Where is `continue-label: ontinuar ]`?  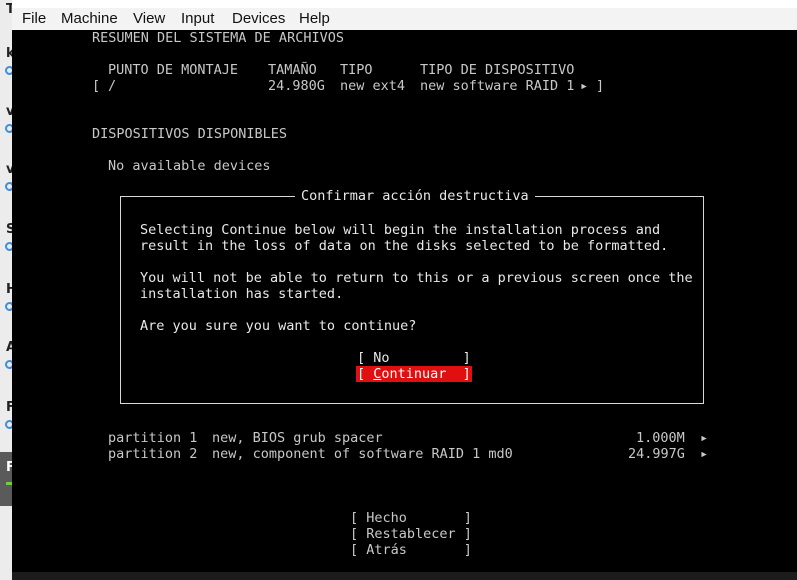
continue-label: ontinuar ] is located at coordinates (426, 374).